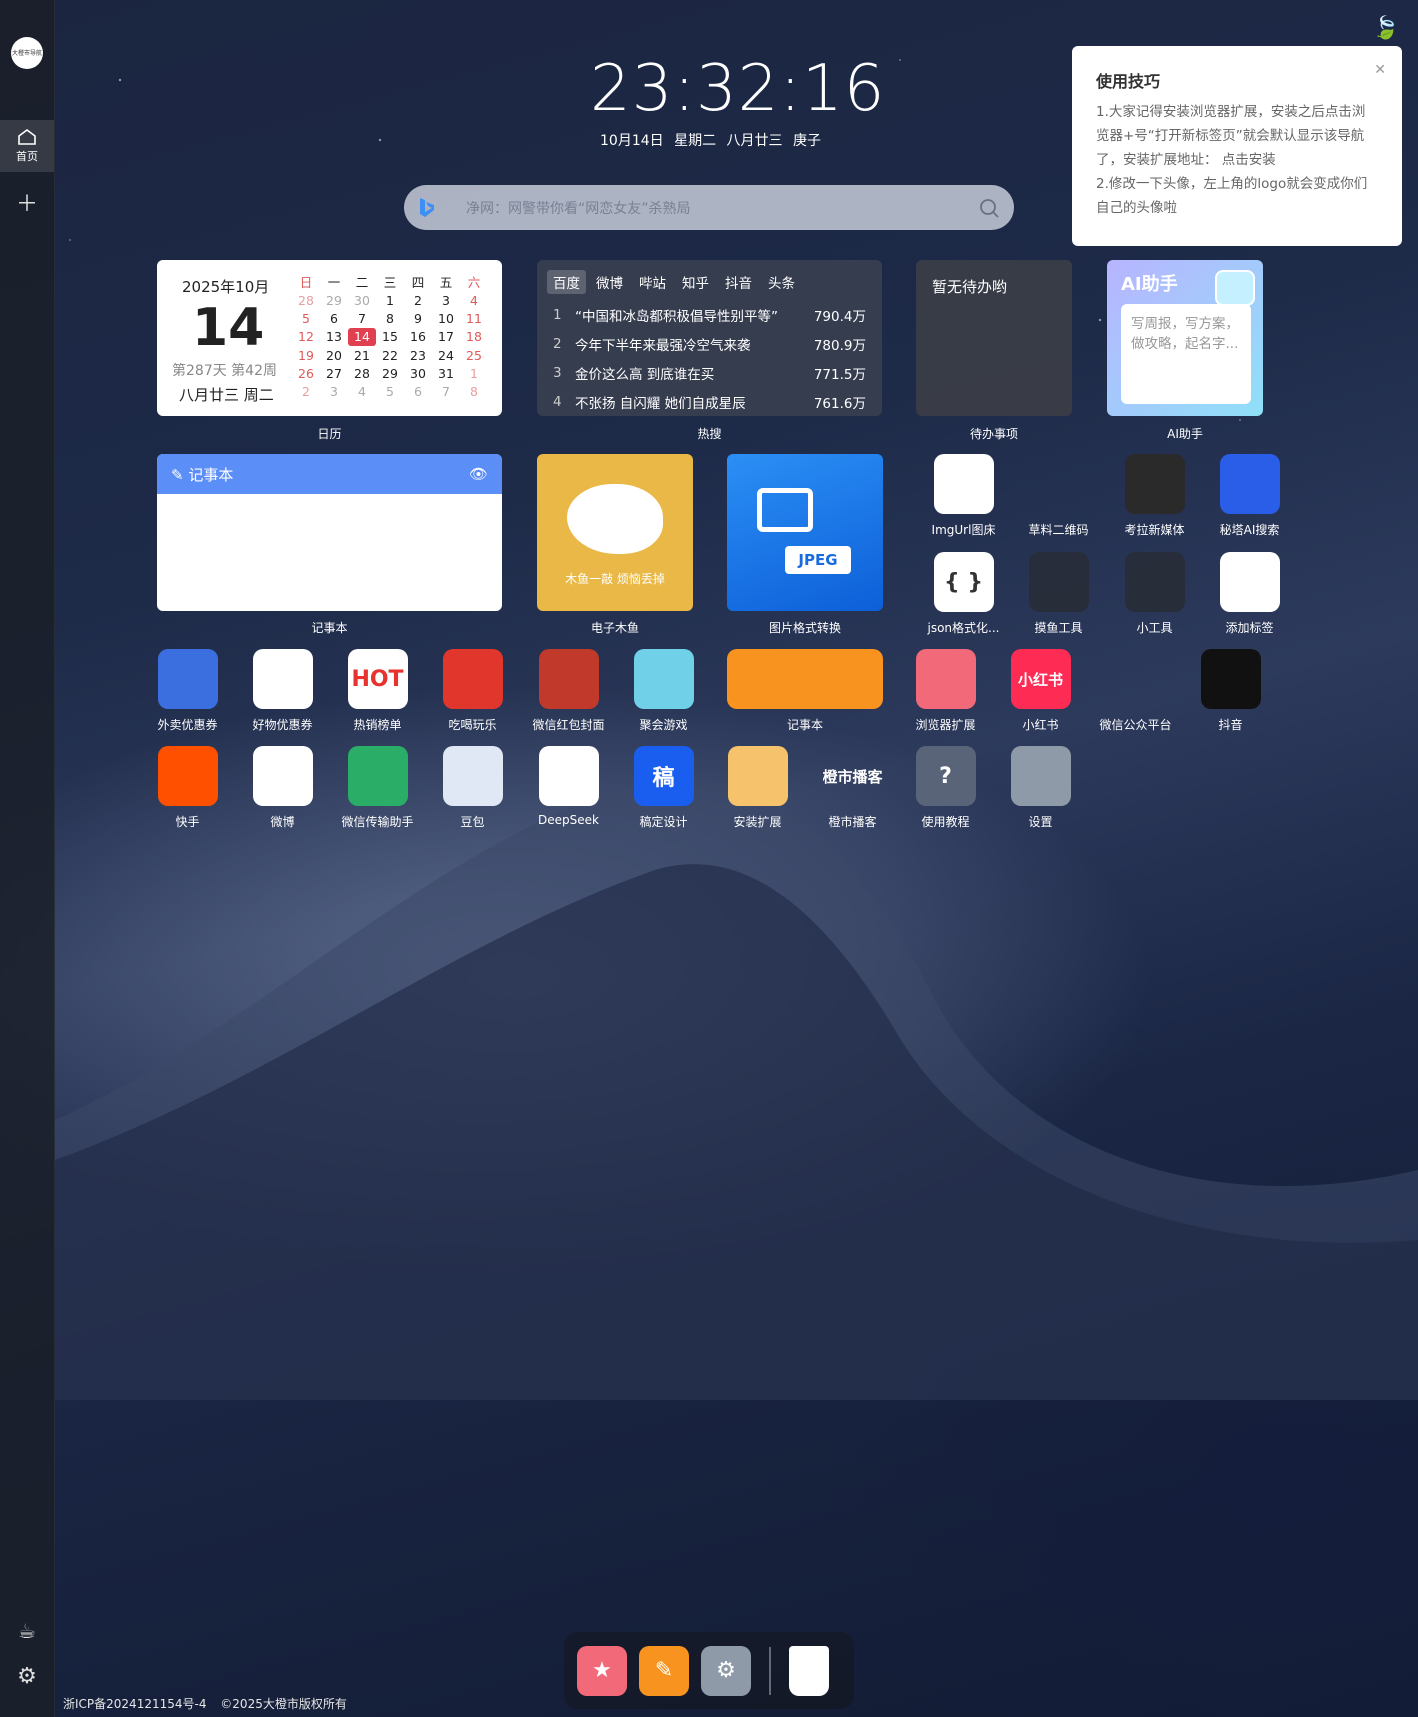 This screenshot has width=1418, height=1717. What do you see at coordinates (362, 355) in the screenshot?
I see `calendar-date: 21` at bounding box center [362, 355].